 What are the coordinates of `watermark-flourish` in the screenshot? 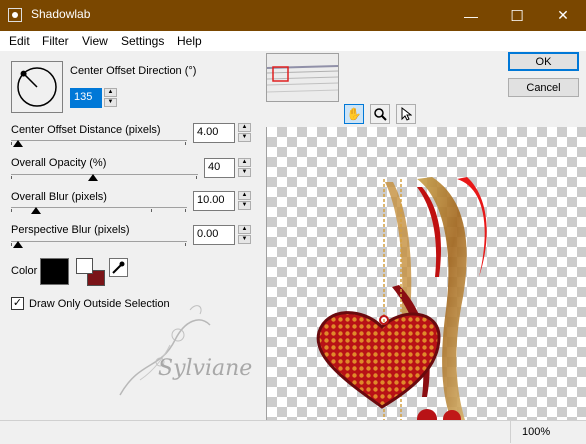 It's located at (165, 350).